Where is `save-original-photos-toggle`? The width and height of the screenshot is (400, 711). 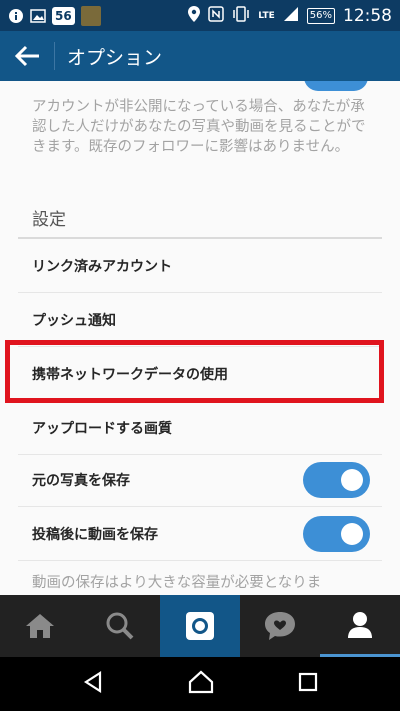 save-original-photos-toggle is located at coordinates (336, 479).